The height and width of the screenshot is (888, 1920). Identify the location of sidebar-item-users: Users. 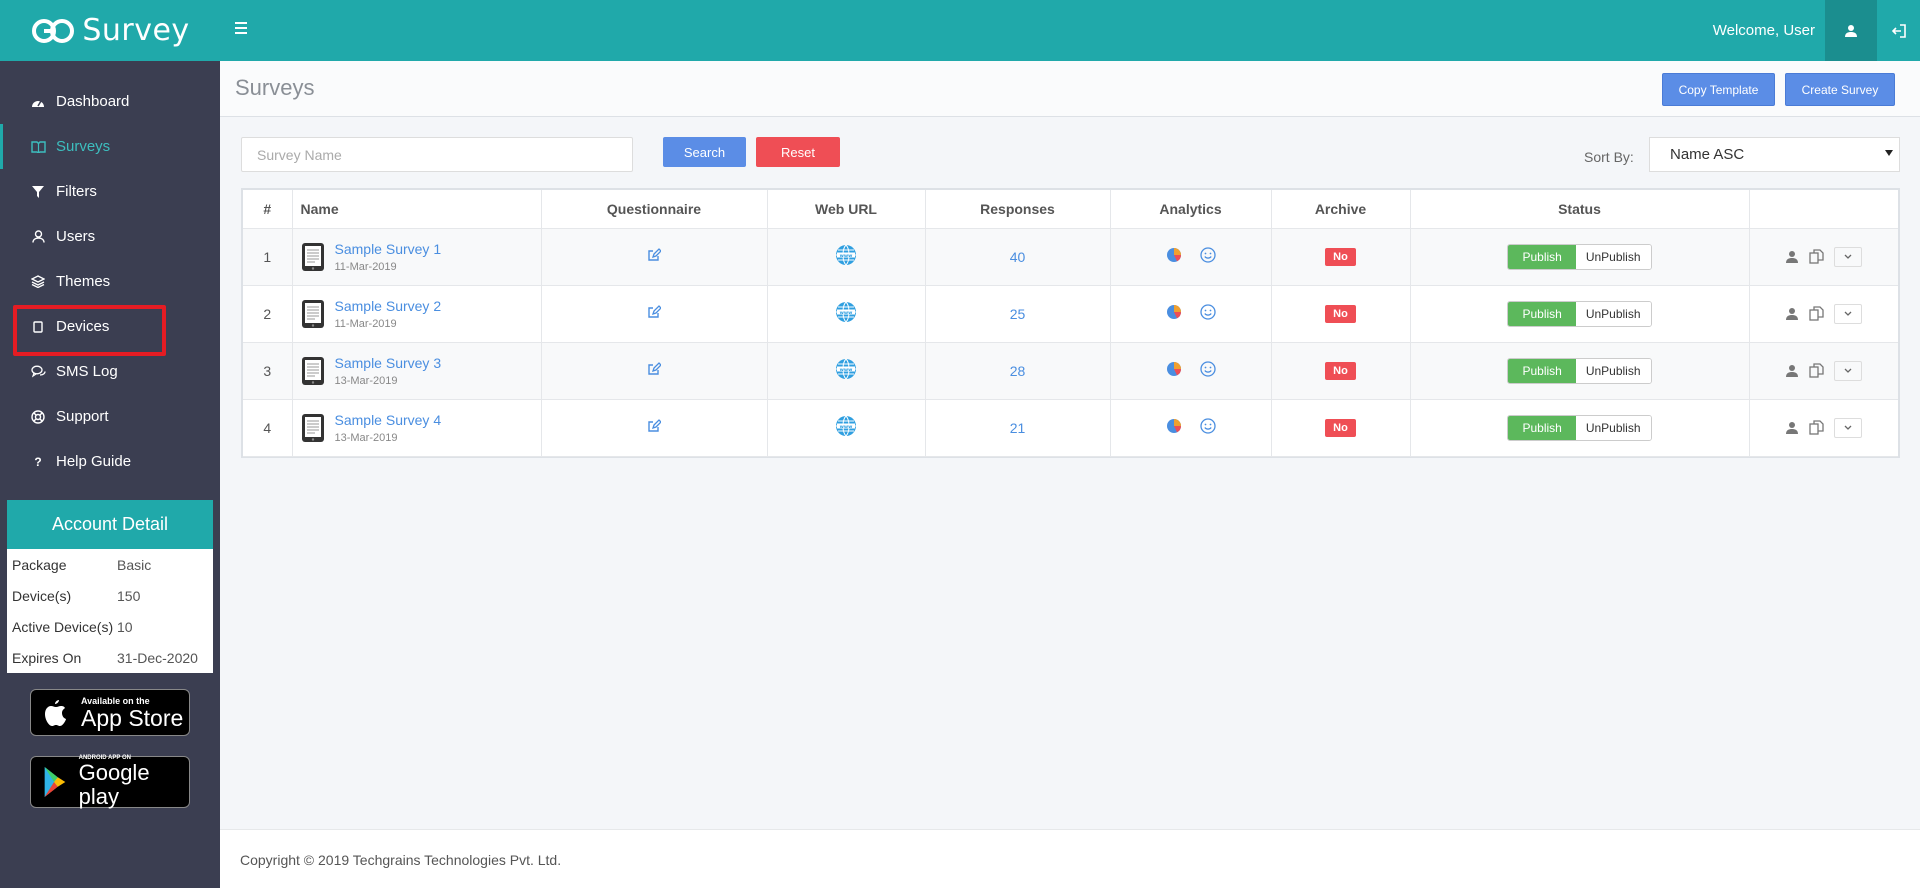
(110, 236).